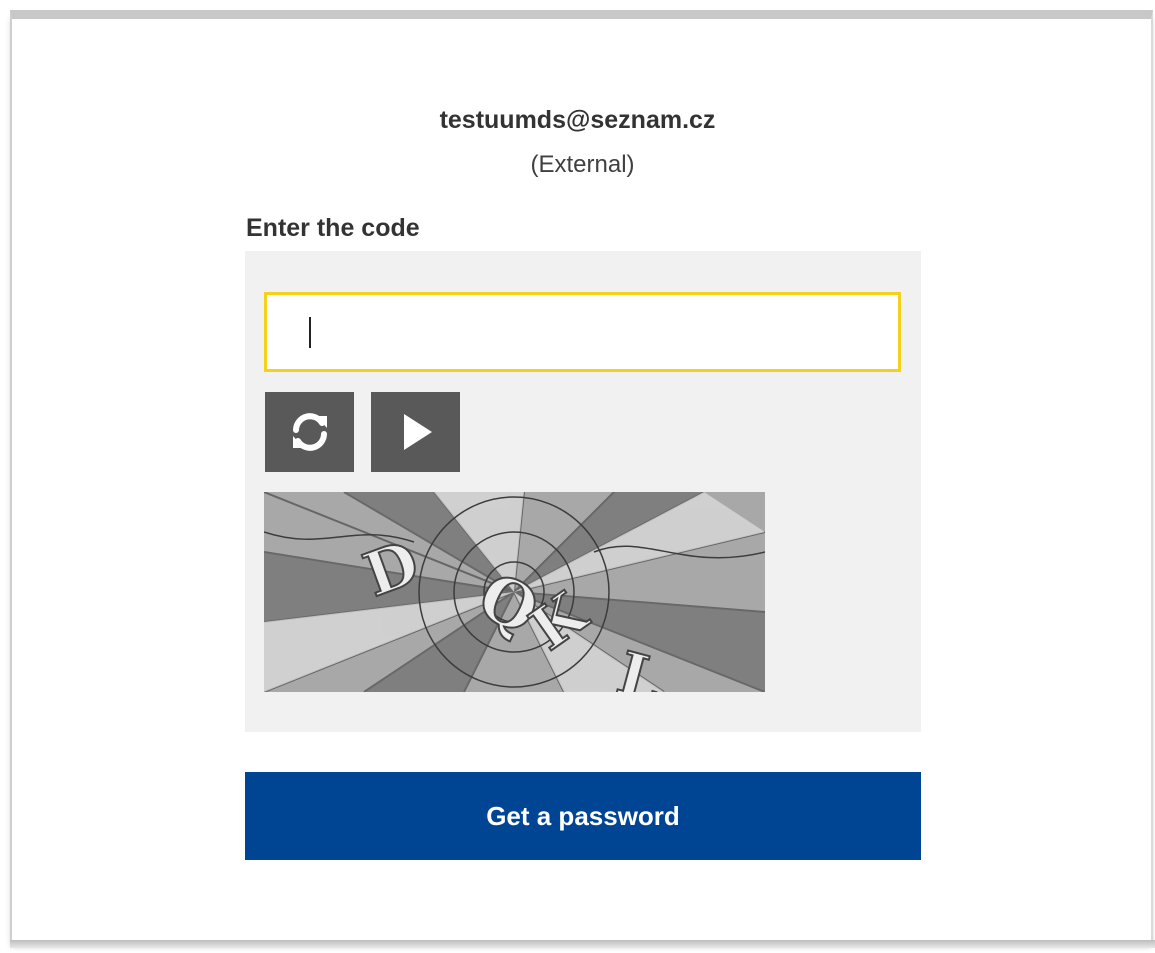 The width and height of the screenshot is (1155, 953). Describe the element at coordinates (582, 332) in the screenshot. I see `captcha-code-input` at that location.